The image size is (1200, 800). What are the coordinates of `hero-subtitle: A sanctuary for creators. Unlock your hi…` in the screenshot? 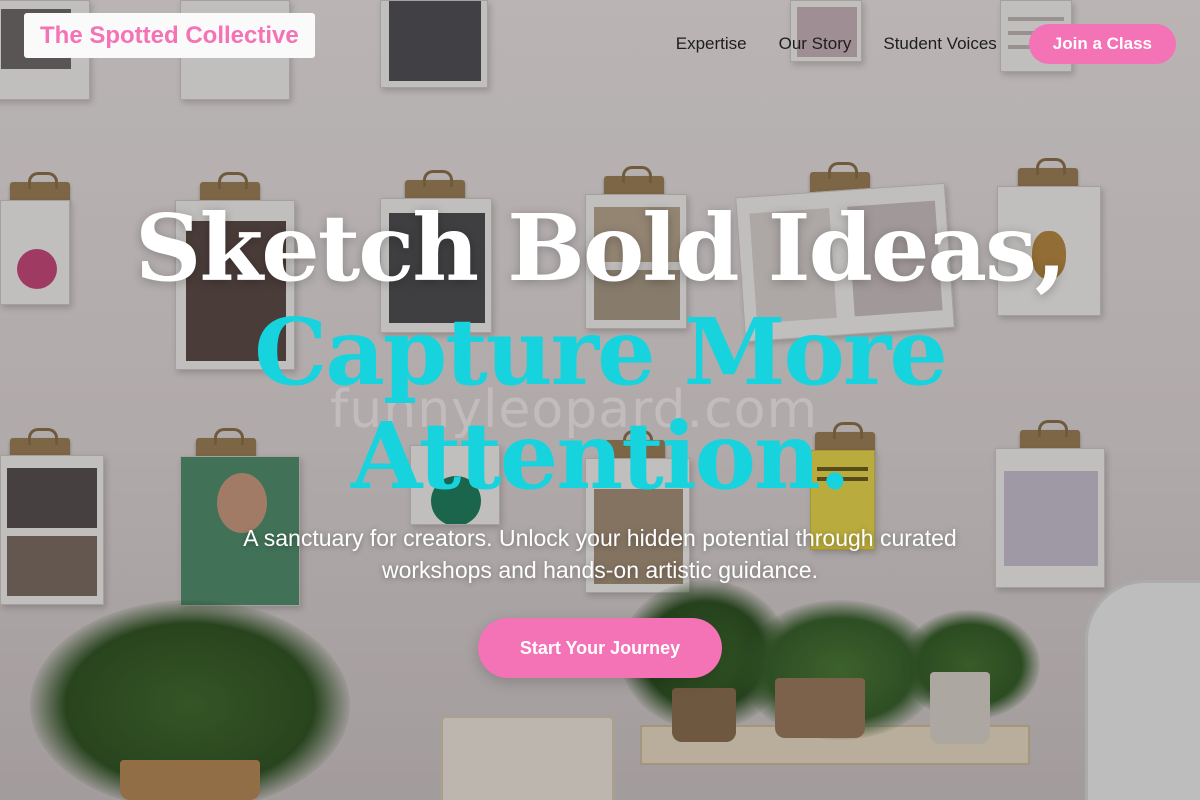 It's located at (600, 554).